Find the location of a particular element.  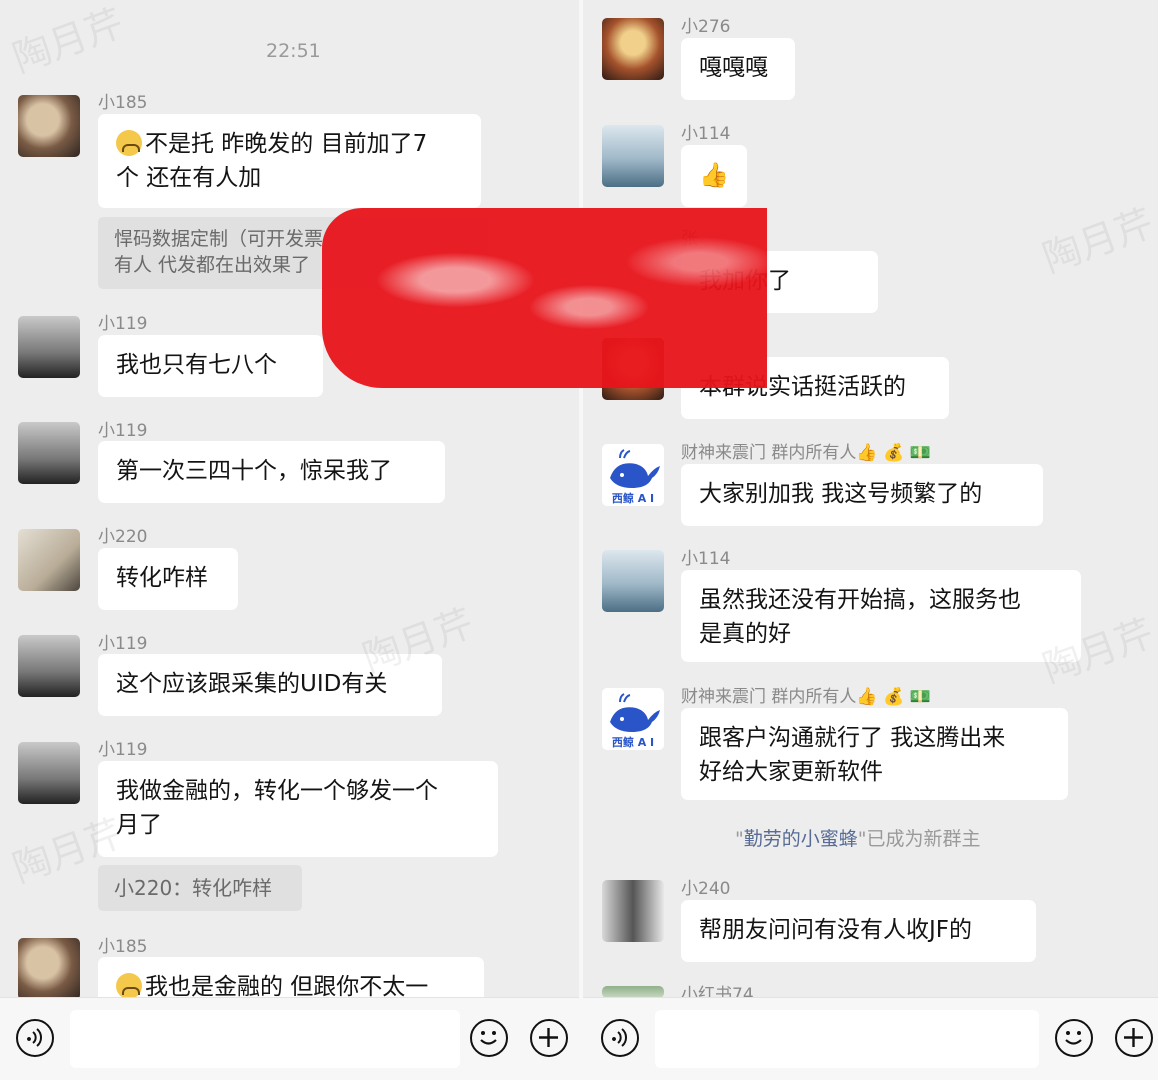

message-bubble: 我也只有七八个 is located at coordinates (210, 366).